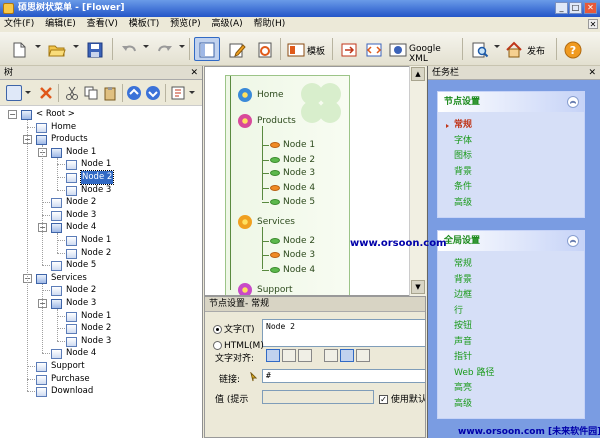  I want to click on text-radio-dot, so click(217, 329).